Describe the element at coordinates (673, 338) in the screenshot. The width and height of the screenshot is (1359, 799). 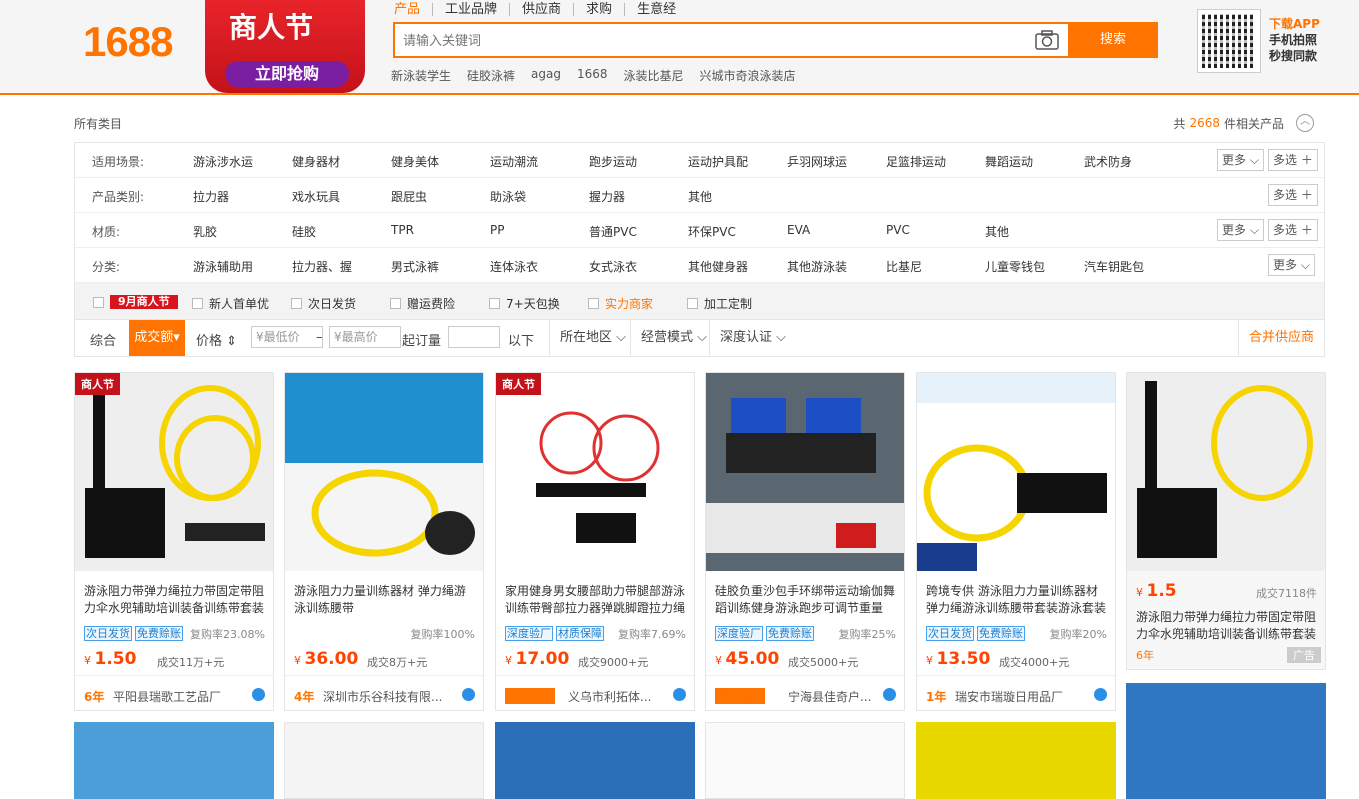
I see `mode-select: 经营模式 ⌵` at that location.